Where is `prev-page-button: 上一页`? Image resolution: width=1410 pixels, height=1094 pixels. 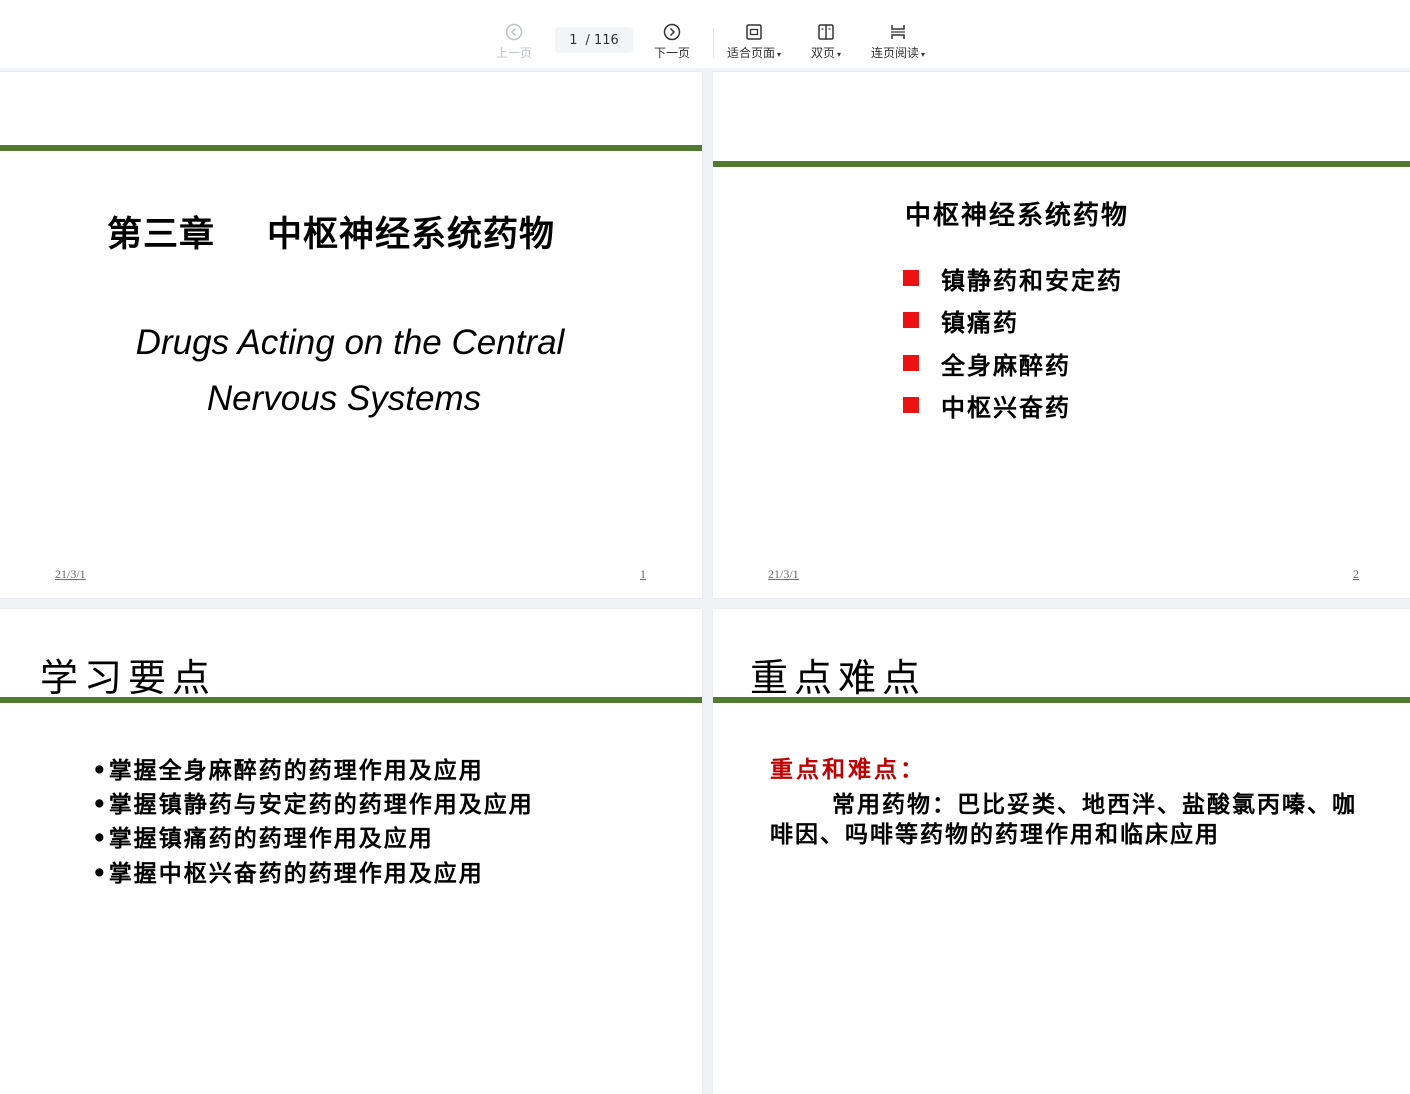
prev-page-button: 上一页 is located at coordinates (514, 42).